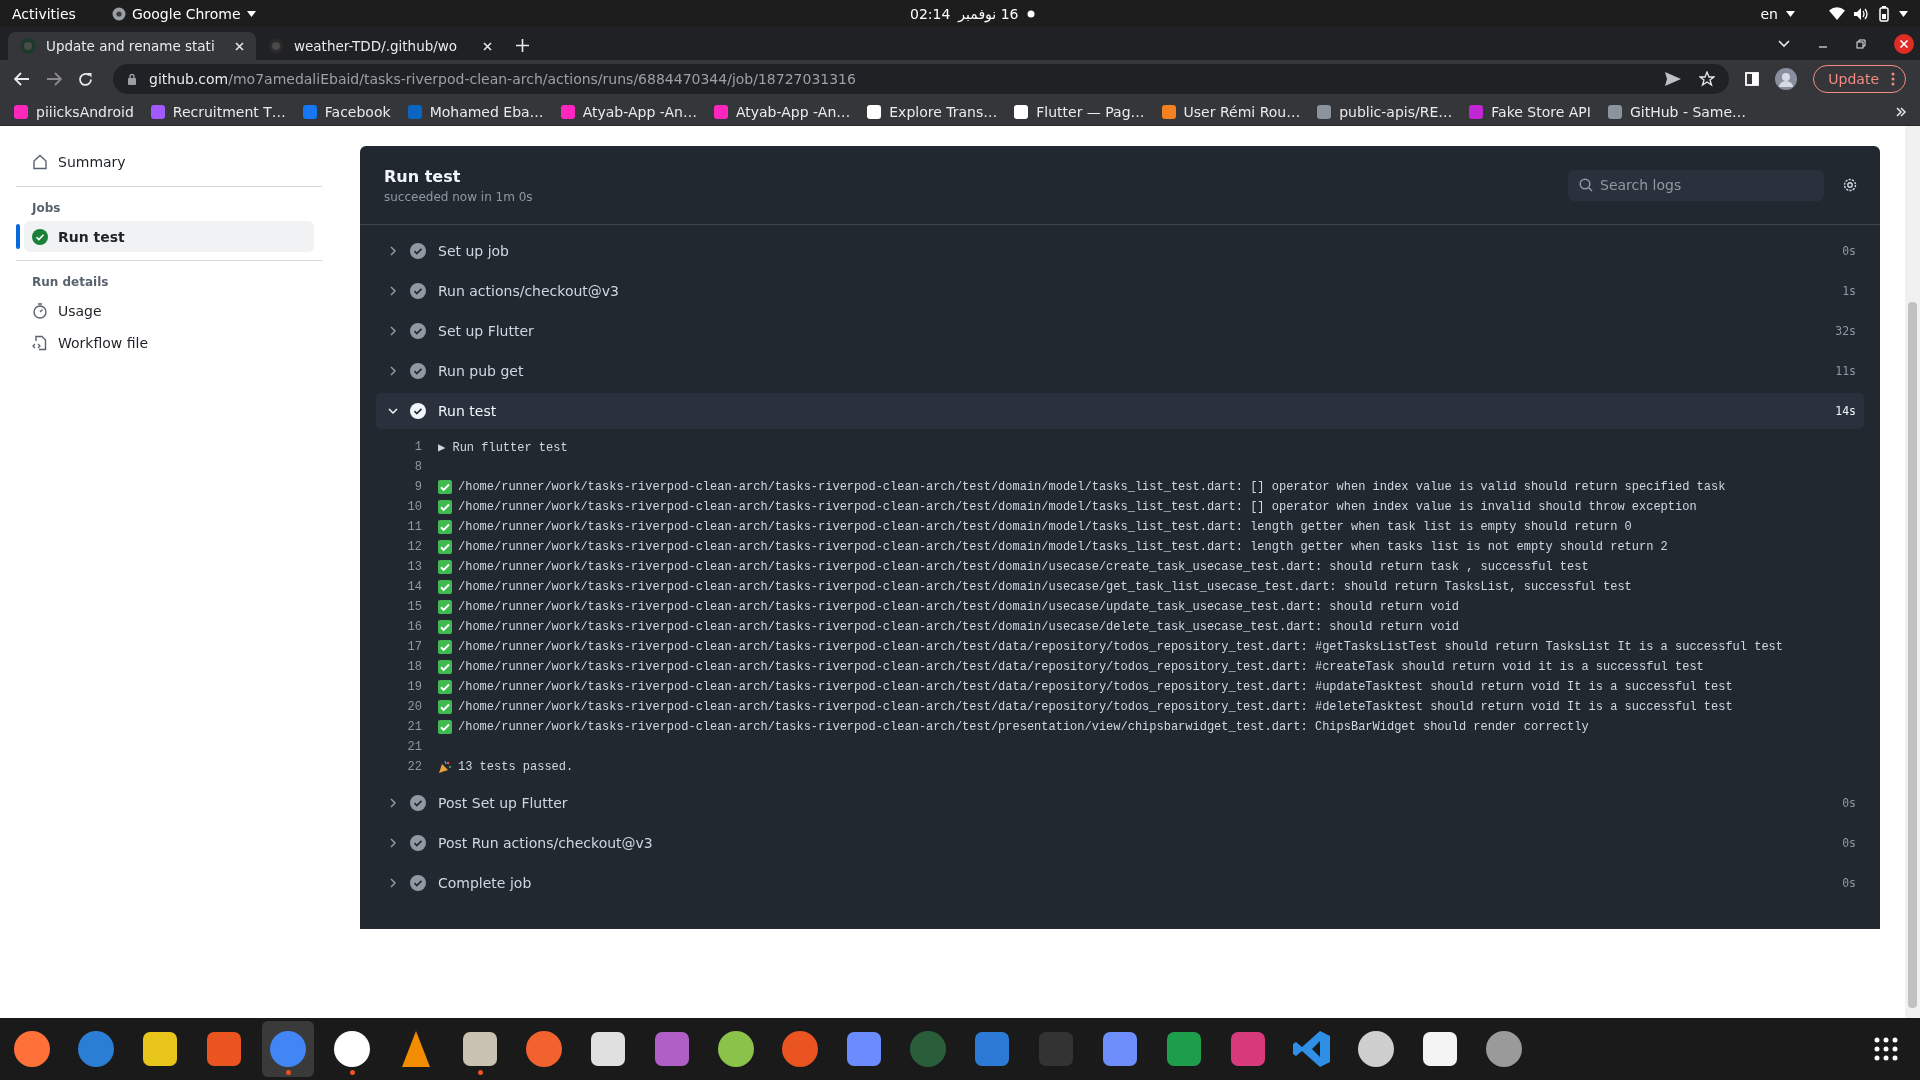 The width and height of the screenshot is (1920, 1080). I want to click on log-text: /home/runner/work/tasks-riverpod-clean-arch/tasks-riverpod-clean-arch/test/domain/model/tasks_list_test.dart: [] operator when index value is invalid should throw exception, so click(1077, 507).